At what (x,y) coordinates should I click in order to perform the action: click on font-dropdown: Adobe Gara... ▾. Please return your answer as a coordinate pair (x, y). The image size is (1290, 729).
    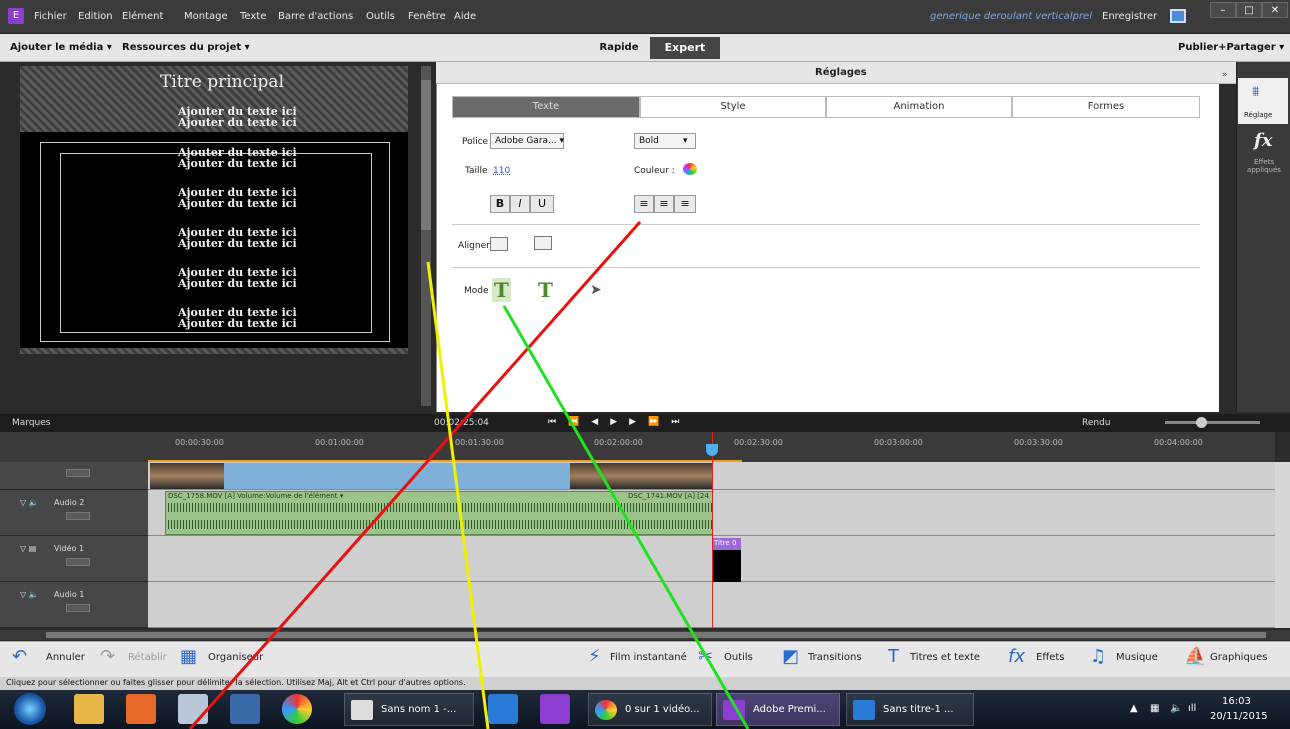
    Looking at the image, I should click on (527, 141).